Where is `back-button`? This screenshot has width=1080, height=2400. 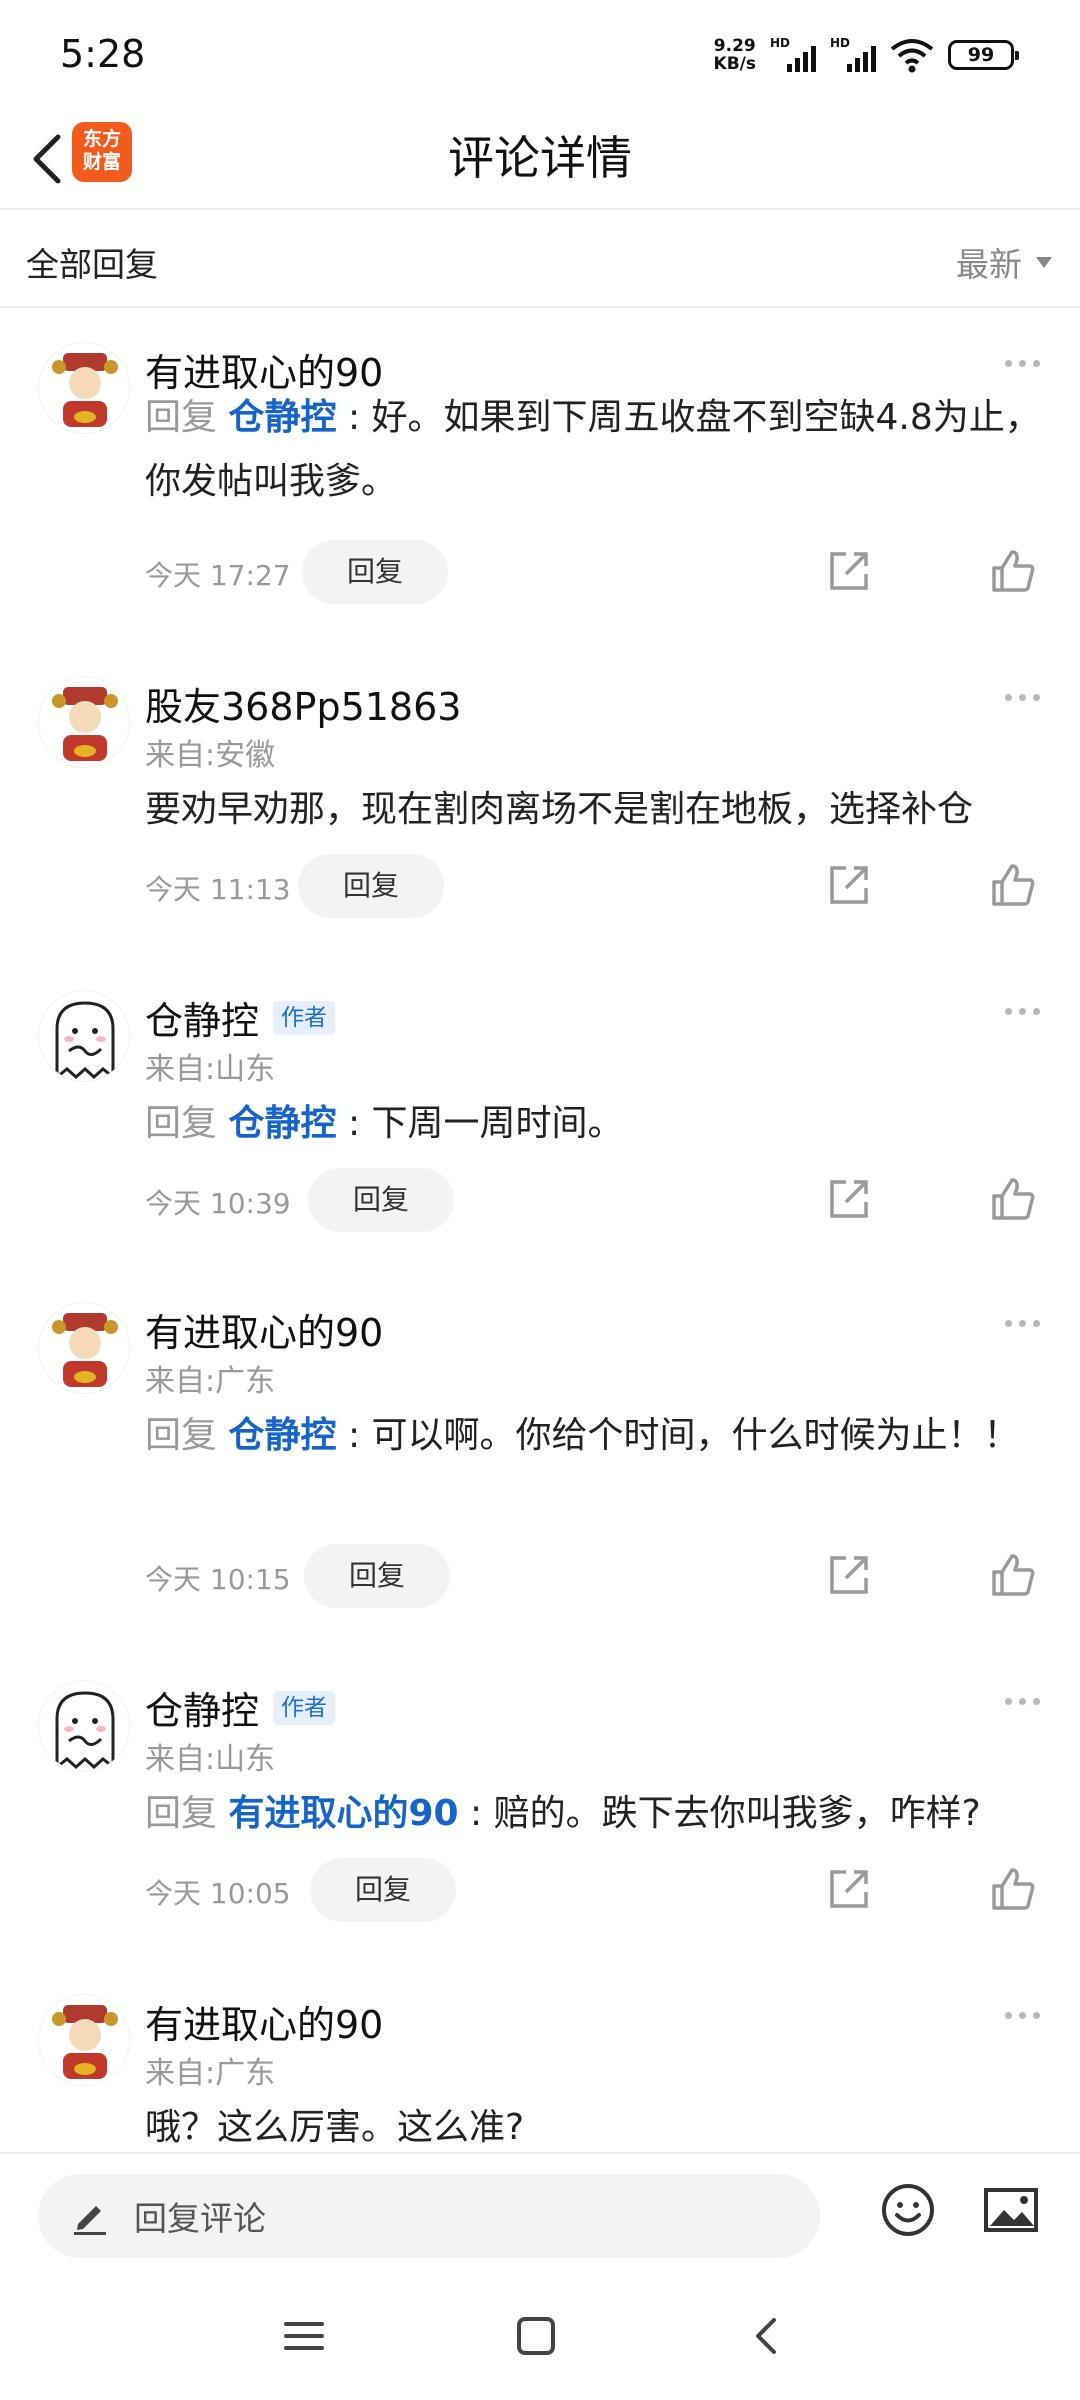 back-button is located at coordinates (46, 159).